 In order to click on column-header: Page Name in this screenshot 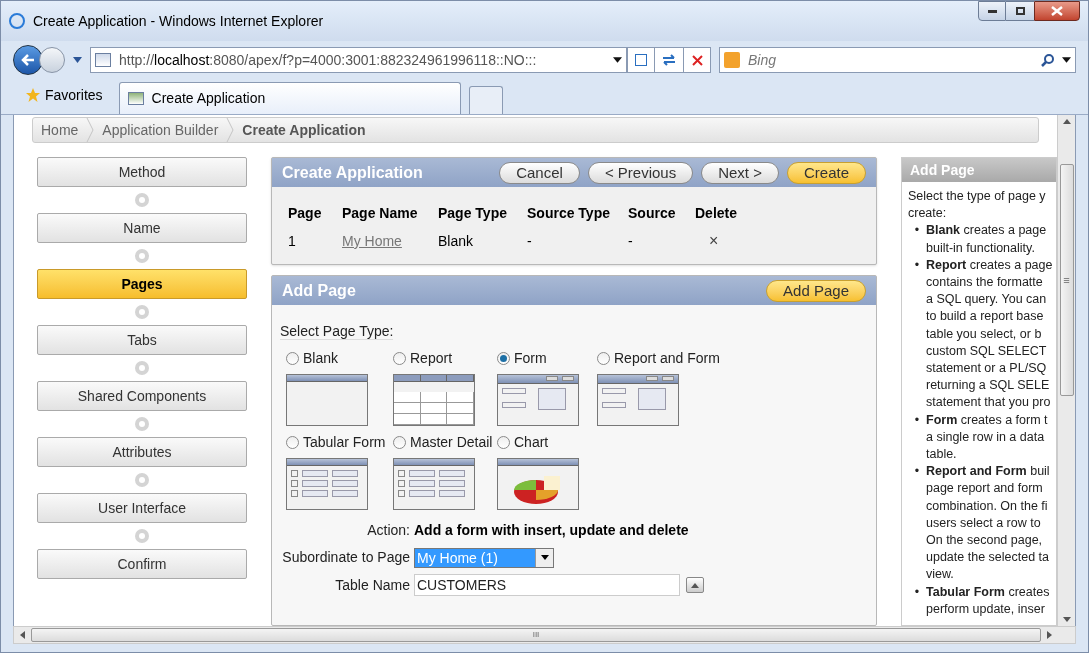, I will do `click(380, 213)`.